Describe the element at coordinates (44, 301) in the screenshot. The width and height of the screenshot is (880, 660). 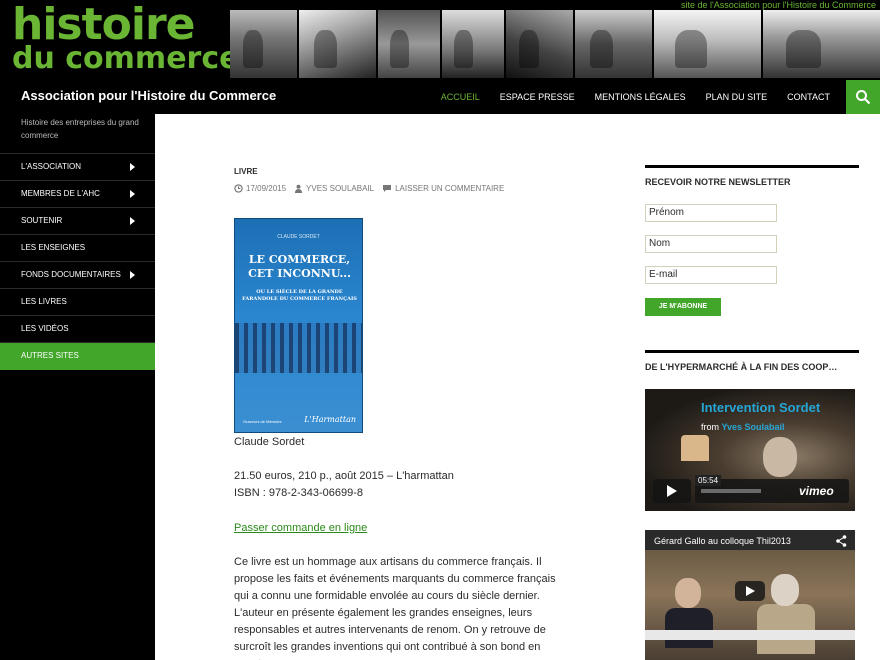
I see `sidebar-item-label: LES LIVRES` at that location.